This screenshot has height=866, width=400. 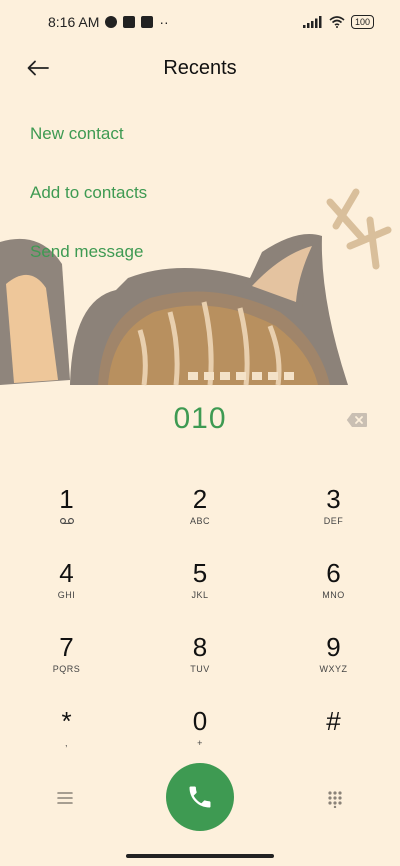 I want to click on key-digit: #, so click(x=333, y=721).